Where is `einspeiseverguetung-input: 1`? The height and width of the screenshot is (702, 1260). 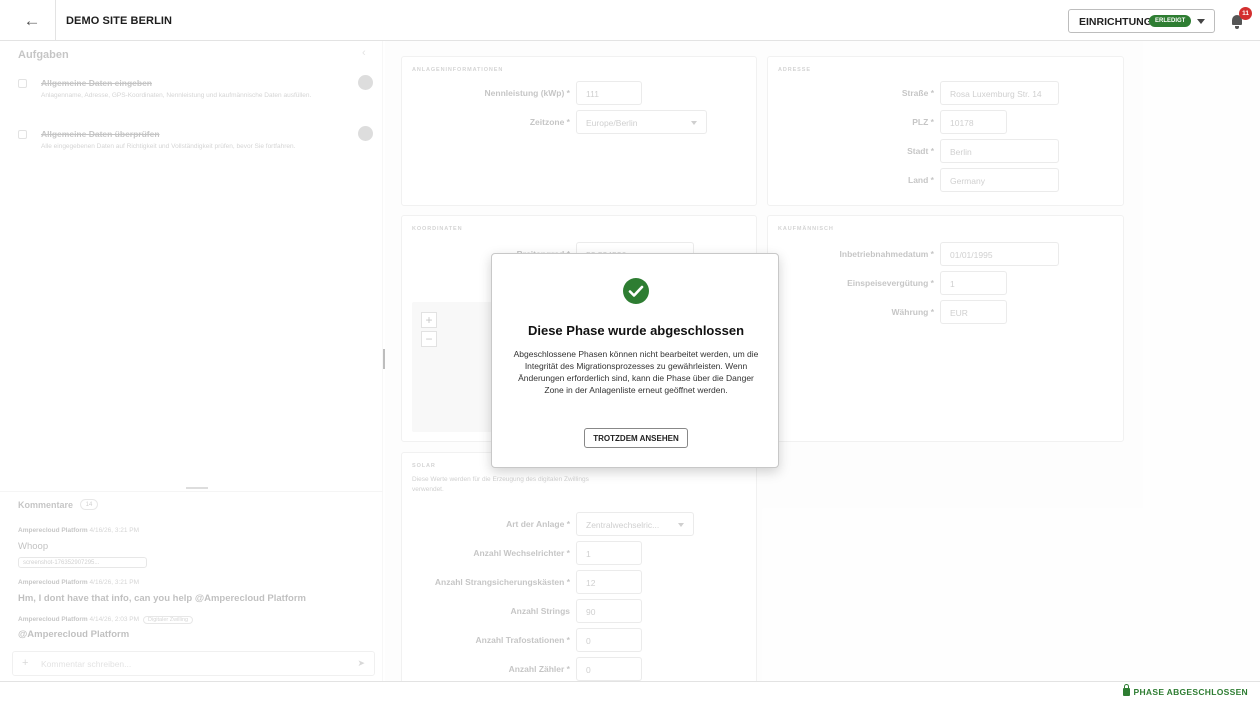
einspeiseverguetung-input: 1 is located at coordinates (973, 283).